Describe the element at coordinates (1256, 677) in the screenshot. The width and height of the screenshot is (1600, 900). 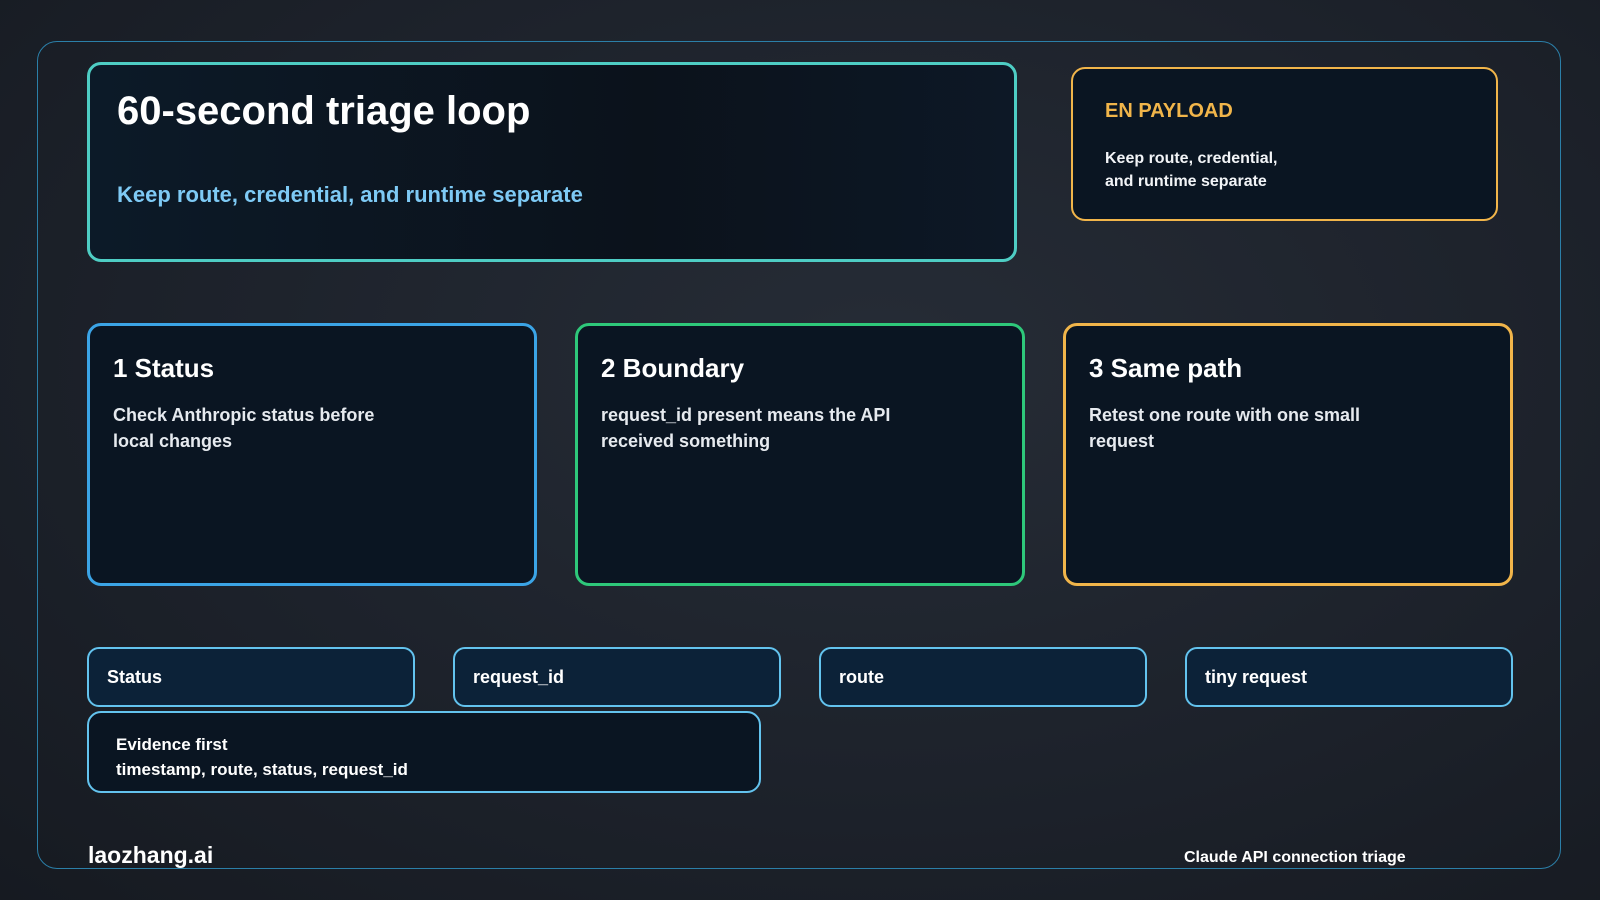
I see `chip-label: tiny request` at that location.